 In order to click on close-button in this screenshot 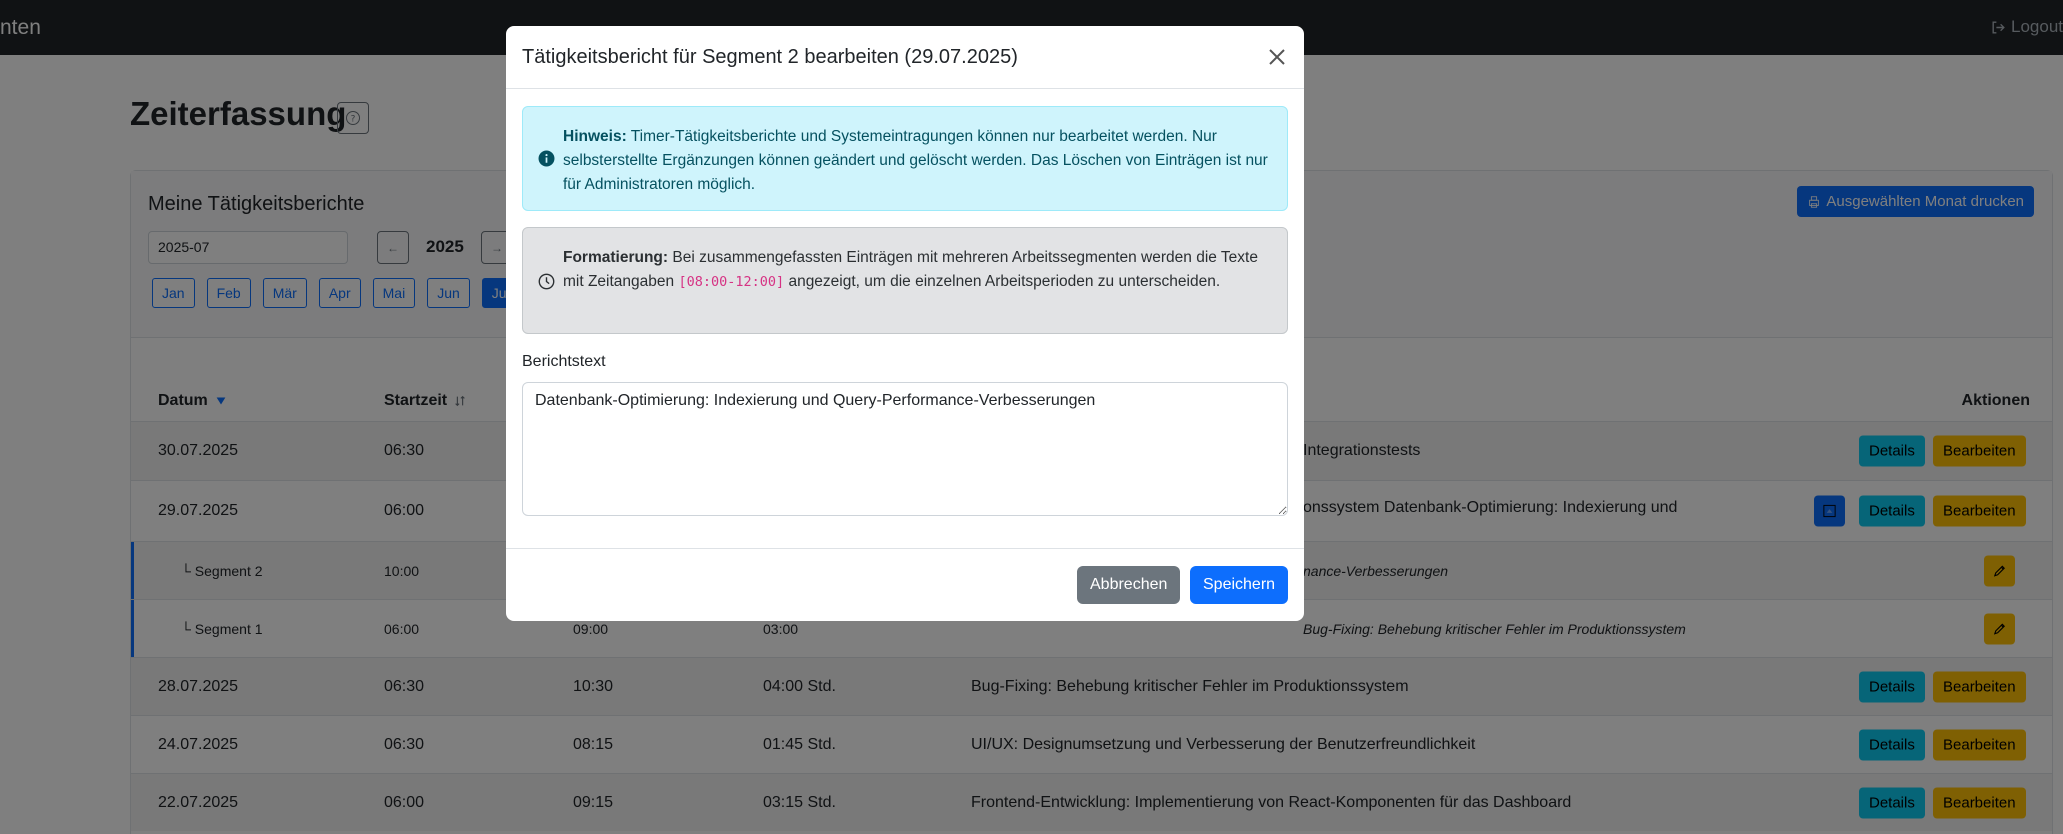, I will do `click(1277, 57)`.